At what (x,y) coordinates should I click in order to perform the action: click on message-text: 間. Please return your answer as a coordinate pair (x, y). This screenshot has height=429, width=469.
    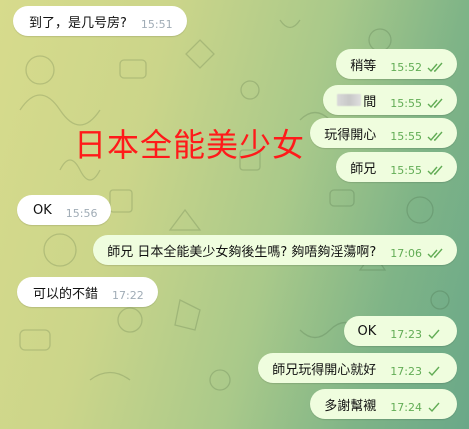
    Looking at the image, I should click on (370, 102).